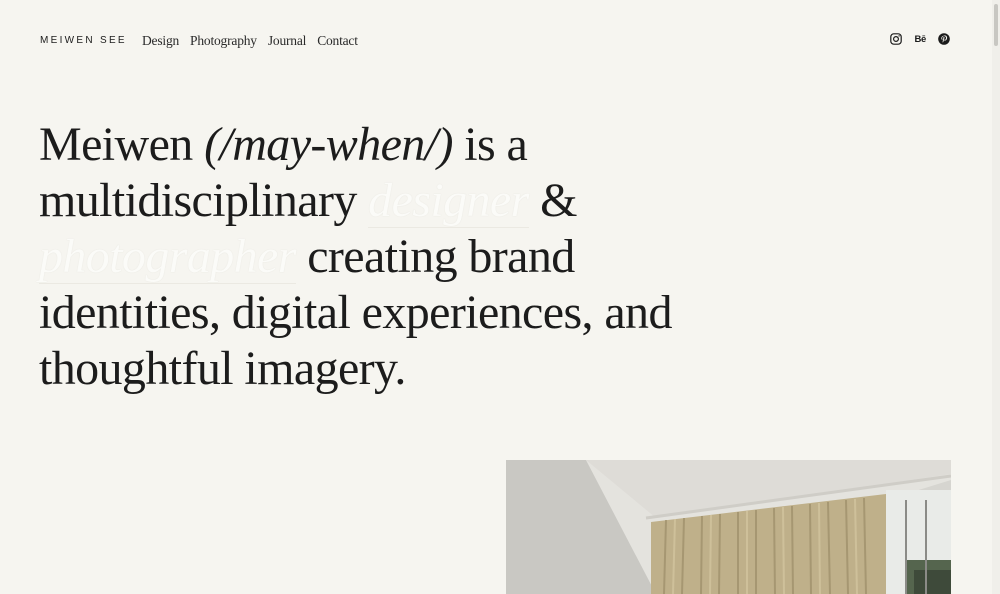 Image resolution: width=1000 pixels, height=594 pixels. Describe the element at coordinates (996, 297) in the screenshot. I see `page-scrollbar` at that location.